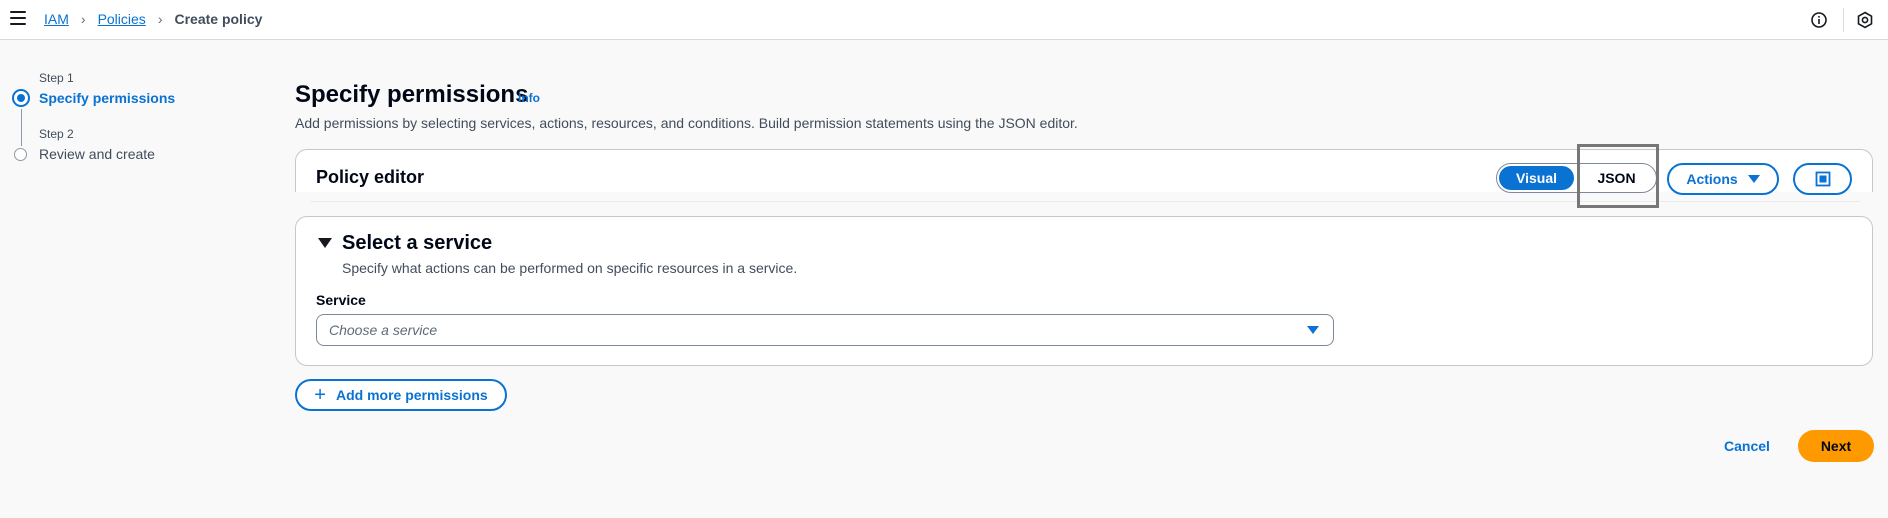 Image resolution: width=1888 pixels, height=518 pixels. Describe the element at coordinates (21, 127) in the screenshot. I see `step-connector` at that location.